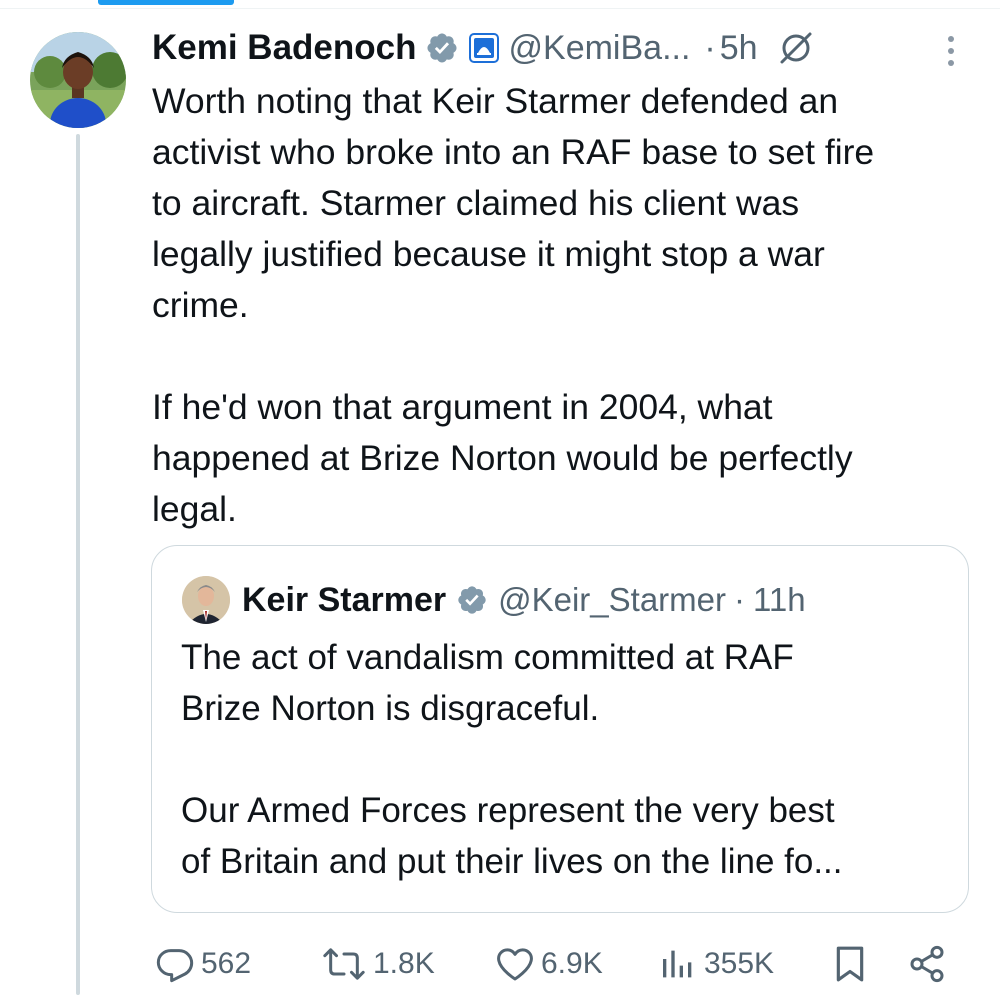 The width and height of the screenshot is (1000, 995). What do you see at coordinates (612, 600) in the screenshot?
I see `quoted-author-handle: @Keir_Starmer` at bounding box center [612, 600].